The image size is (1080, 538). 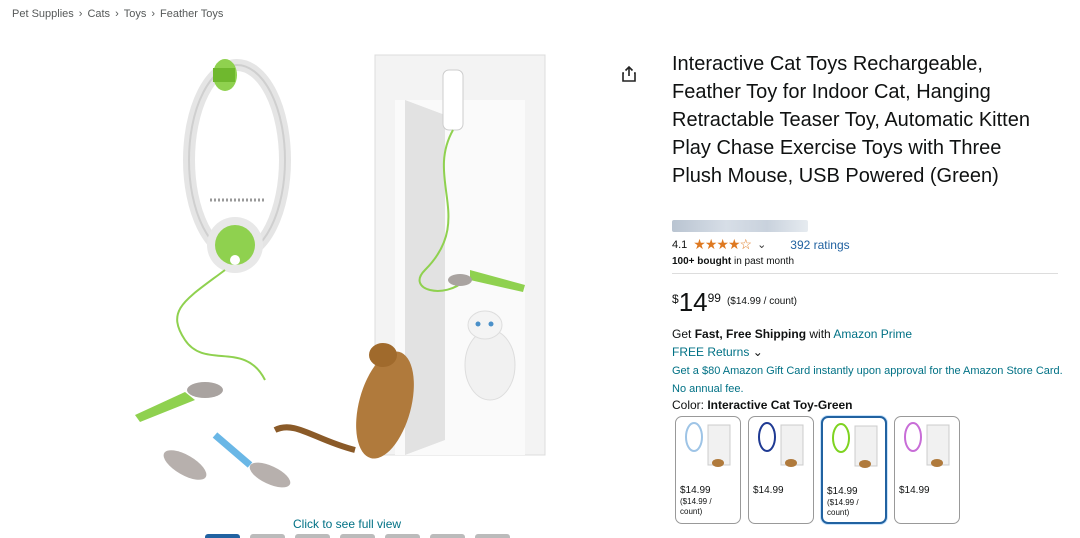 I want to click on breadcrumb-toys: Toys, so click(x=135, y=14).